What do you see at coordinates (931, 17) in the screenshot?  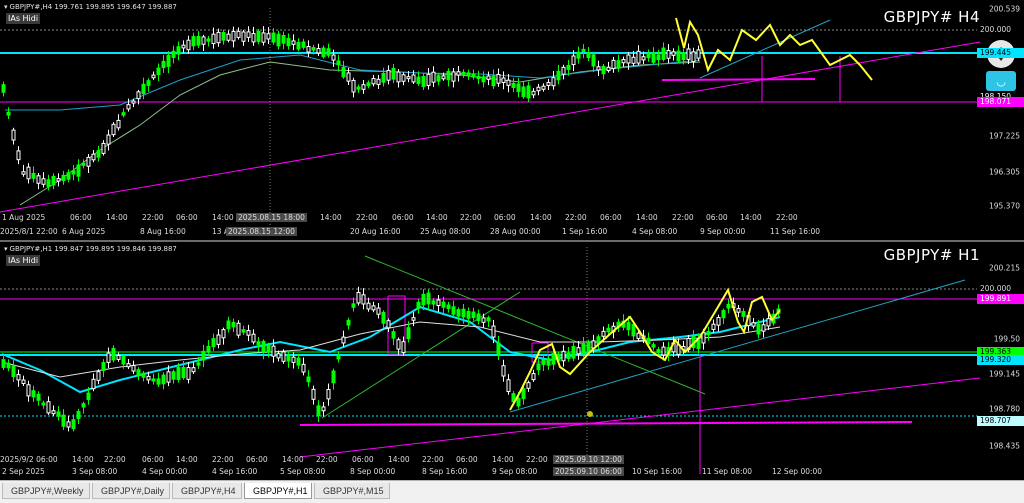 I see `h4-symbol-title: GBPJPY# H4` at bounding box center [931, 17].